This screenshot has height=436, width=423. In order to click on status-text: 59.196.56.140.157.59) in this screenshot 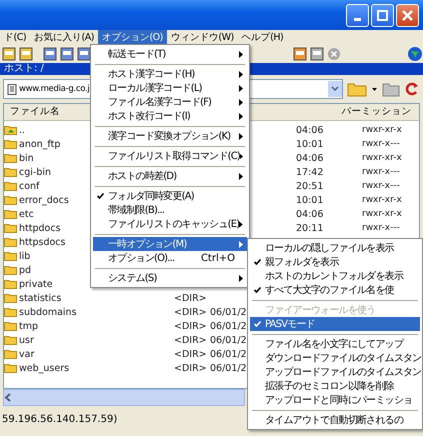, I will do `click(60, 420)`.